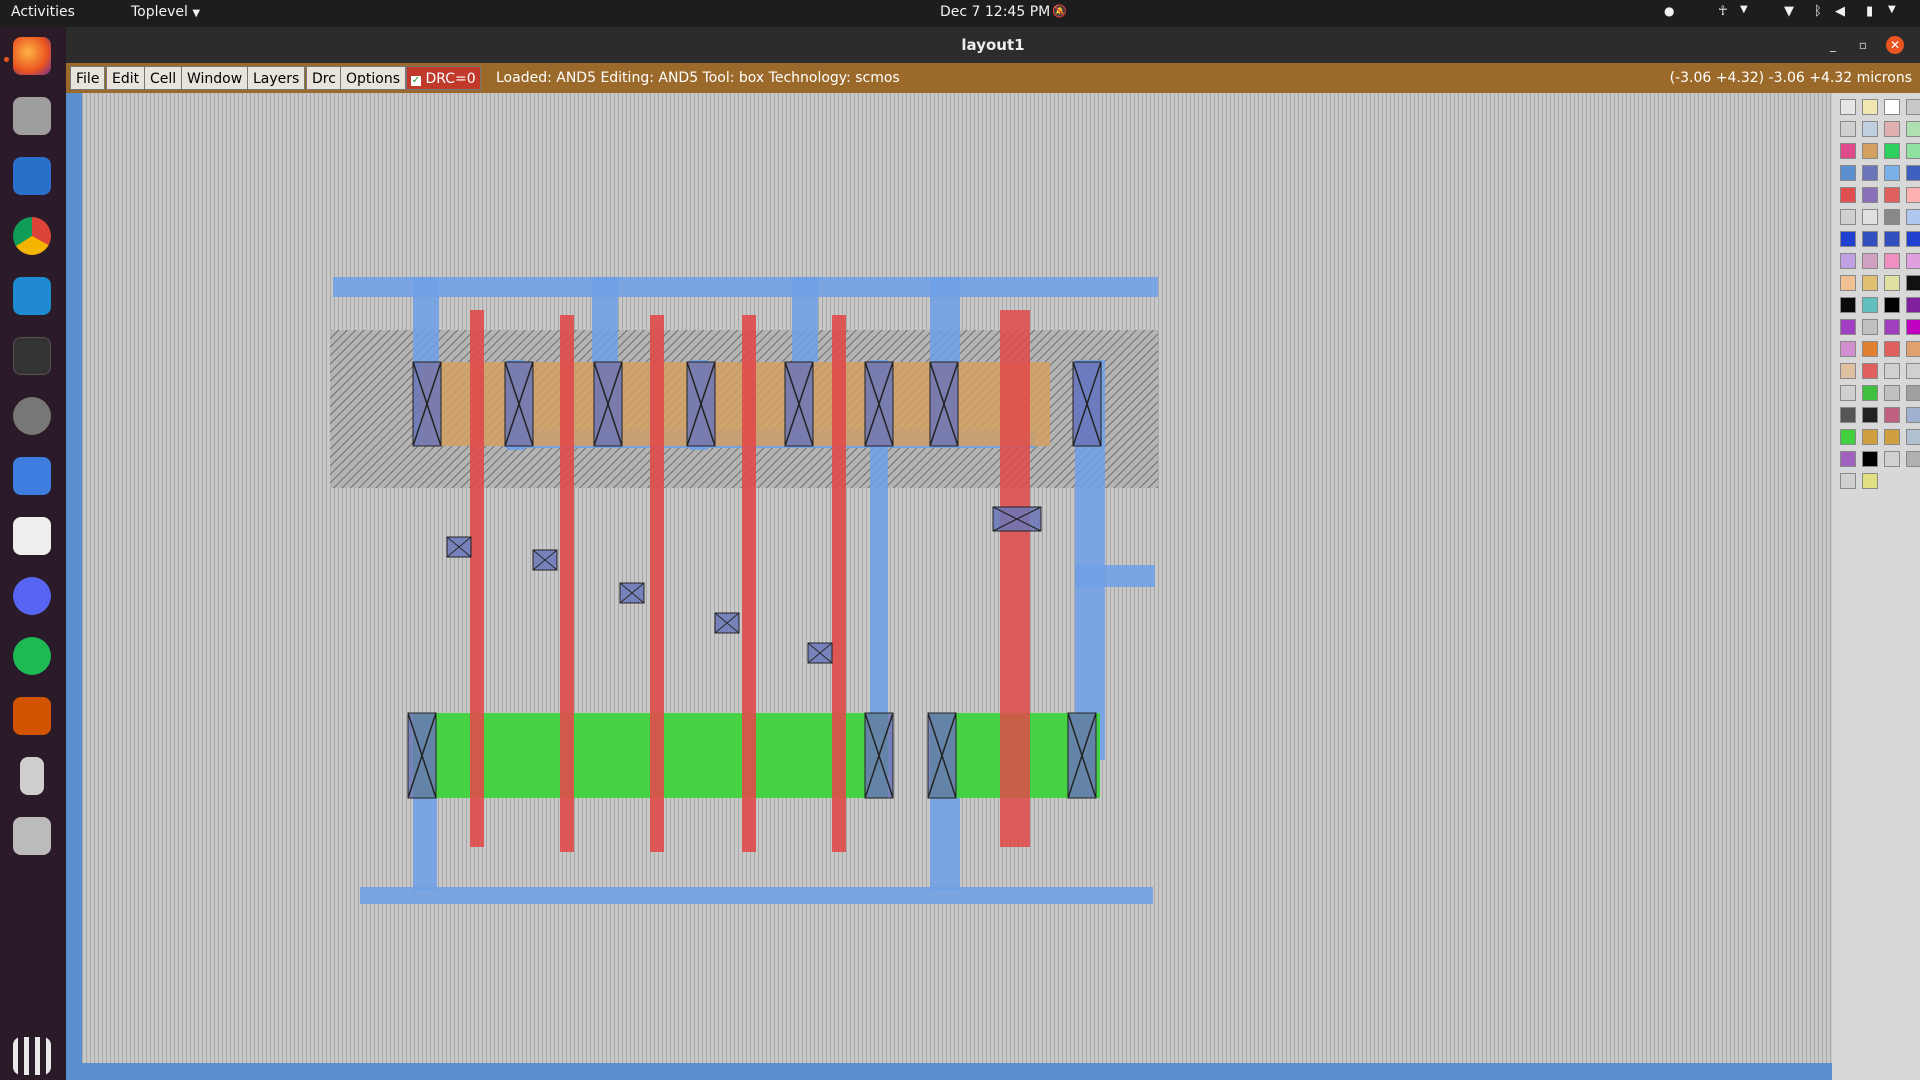  What do you see at coordinates (545, 560) in the screenshot?
I see `poly-contact-2-cross` at bounding box center [545, 560].